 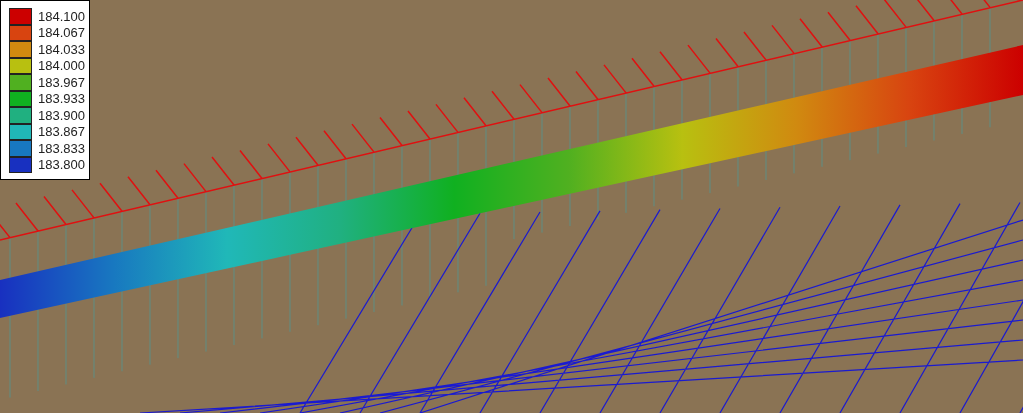 I want to click on legend-value: 183.967, so click(x=61, y=82).